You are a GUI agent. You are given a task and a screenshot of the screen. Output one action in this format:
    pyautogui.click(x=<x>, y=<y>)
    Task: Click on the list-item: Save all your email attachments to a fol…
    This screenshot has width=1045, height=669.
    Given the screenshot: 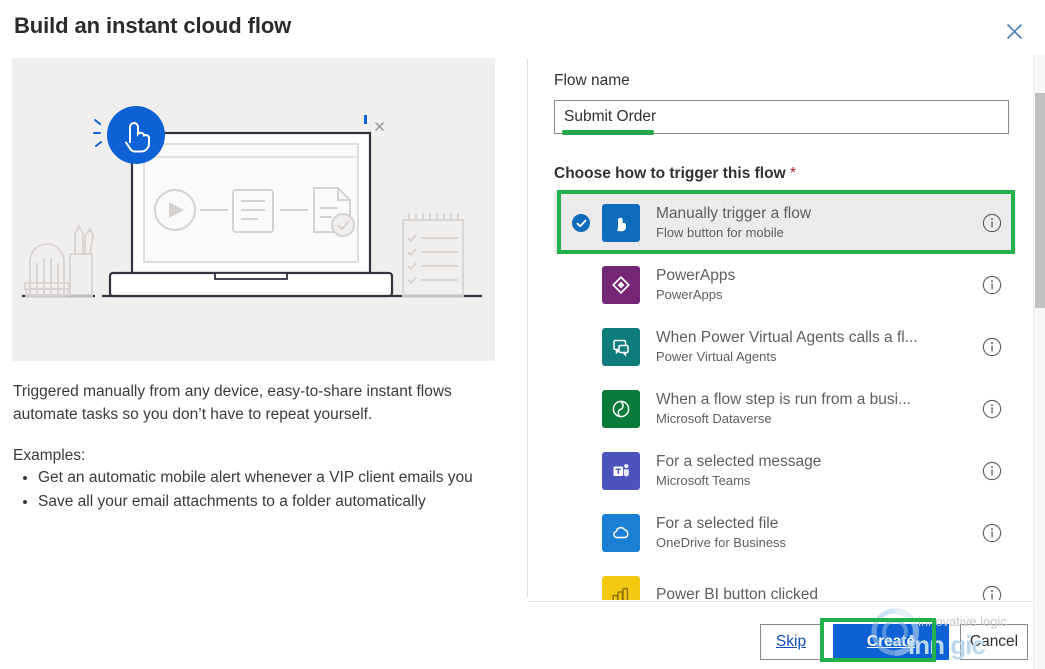 What is the action you would take?
    pyautogui.click(x=265, y=501)
    